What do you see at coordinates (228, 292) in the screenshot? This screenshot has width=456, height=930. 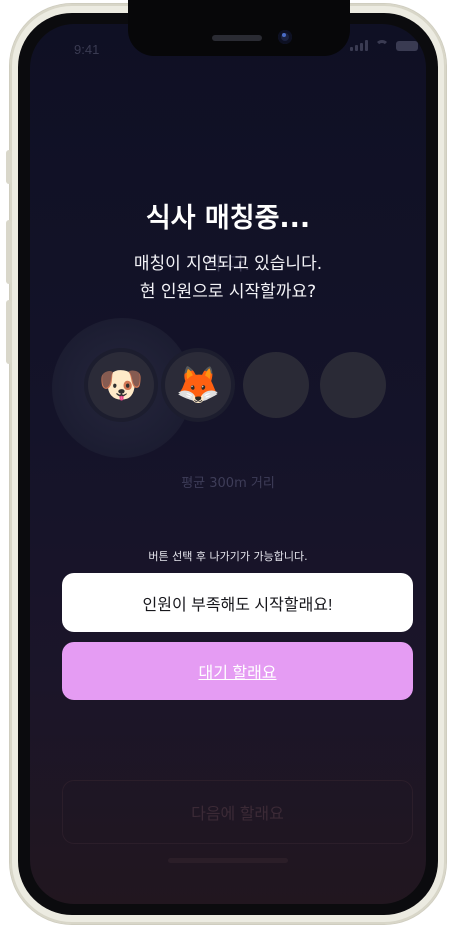 I see `message-line-2: 현 인원으로 시작할까요?` at bounding box center [228, 292].